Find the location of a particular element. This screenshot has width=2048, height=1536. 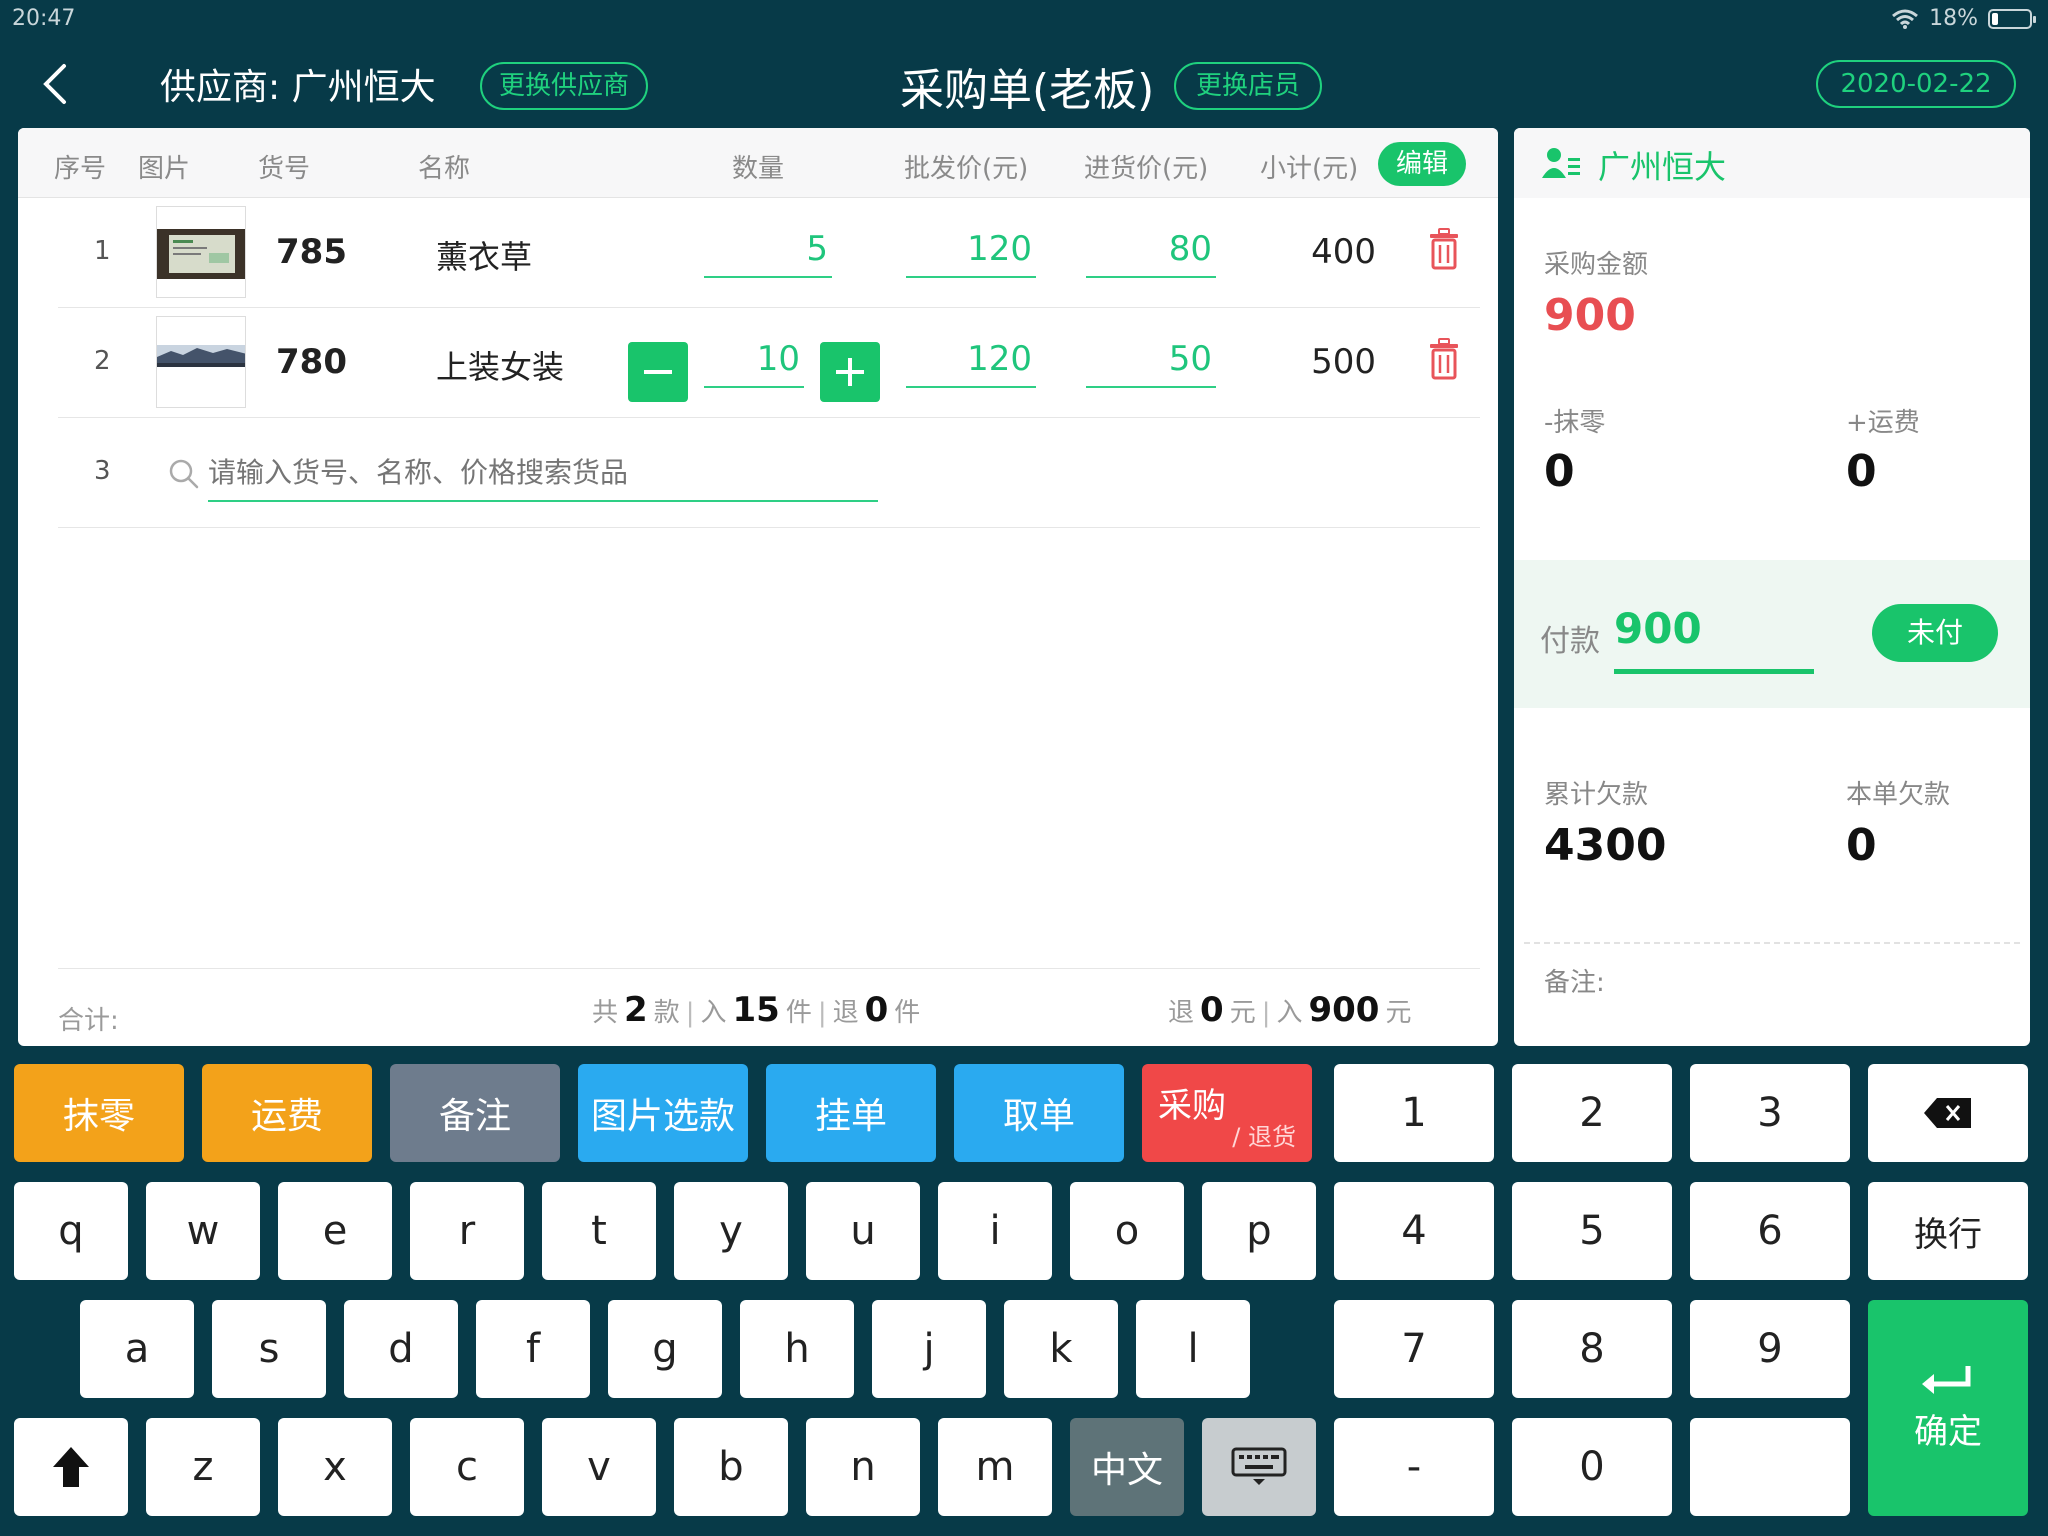

pick-image-key: 图片选款 is located at coordinates (663, 1113).